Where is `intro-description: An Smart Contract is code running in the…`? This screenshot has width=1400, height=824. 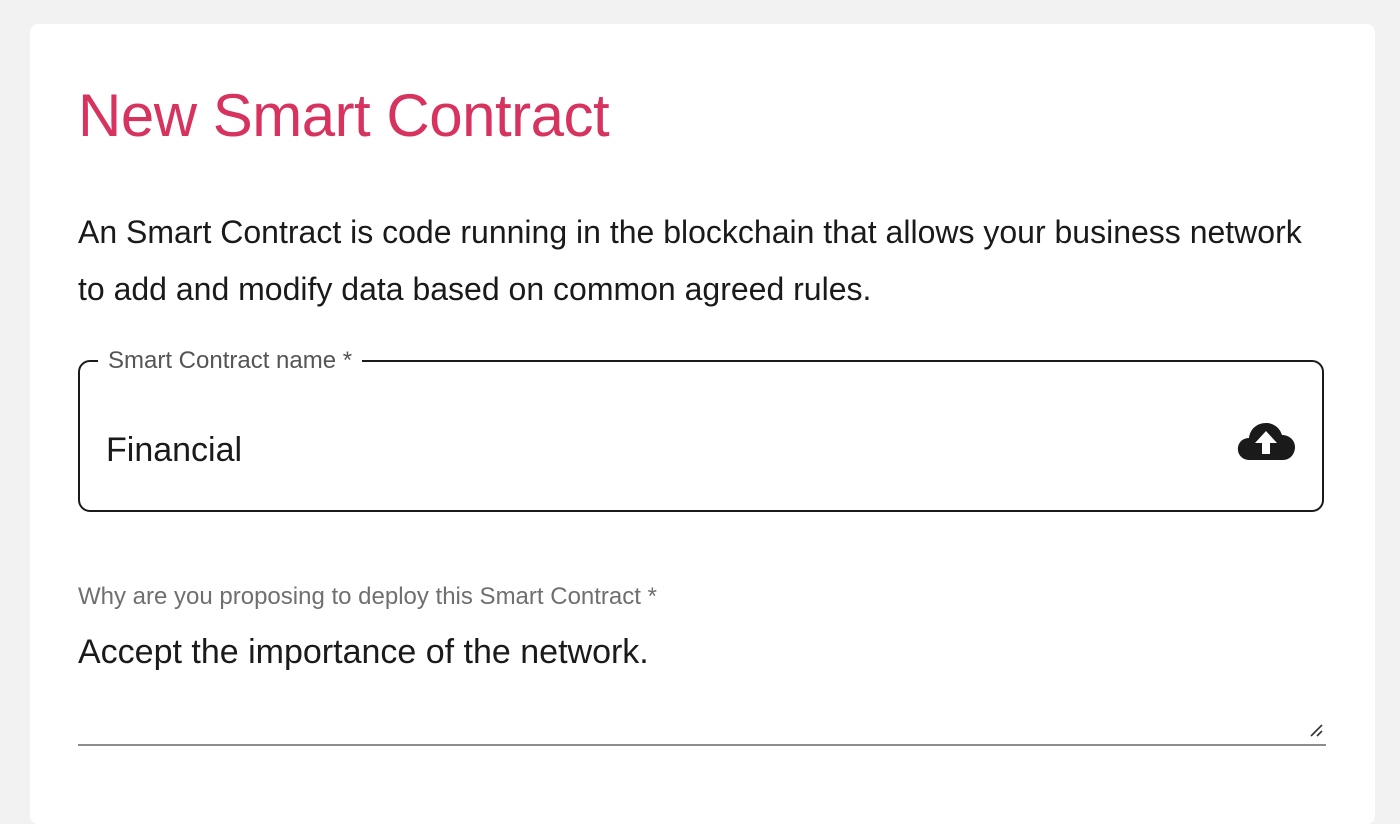
intro-description: An Smart Contract is code running in the… is located at coordinates (690, 260).